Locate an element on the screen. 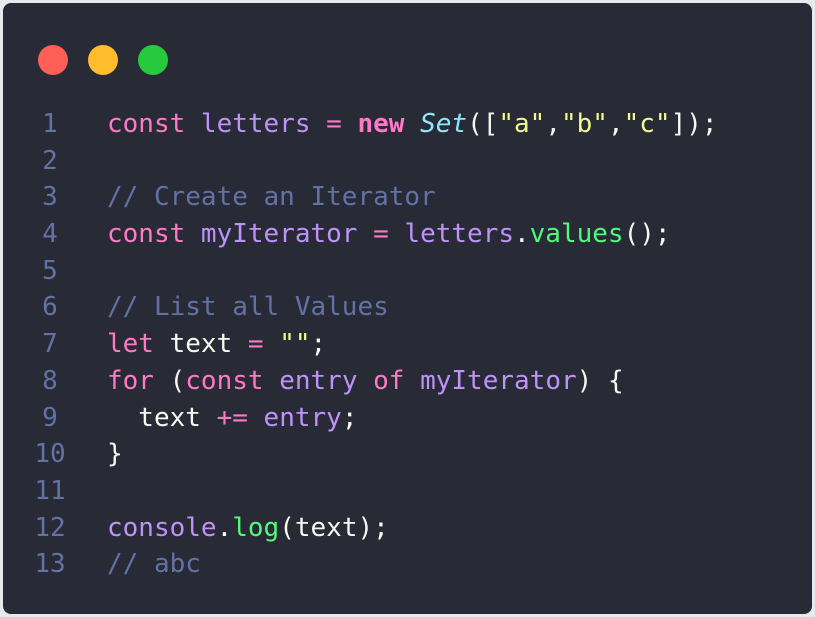 Image resolution: width=815 pixels, height=617 pixels. line-number: 8 is located at coordinates (50, 380).